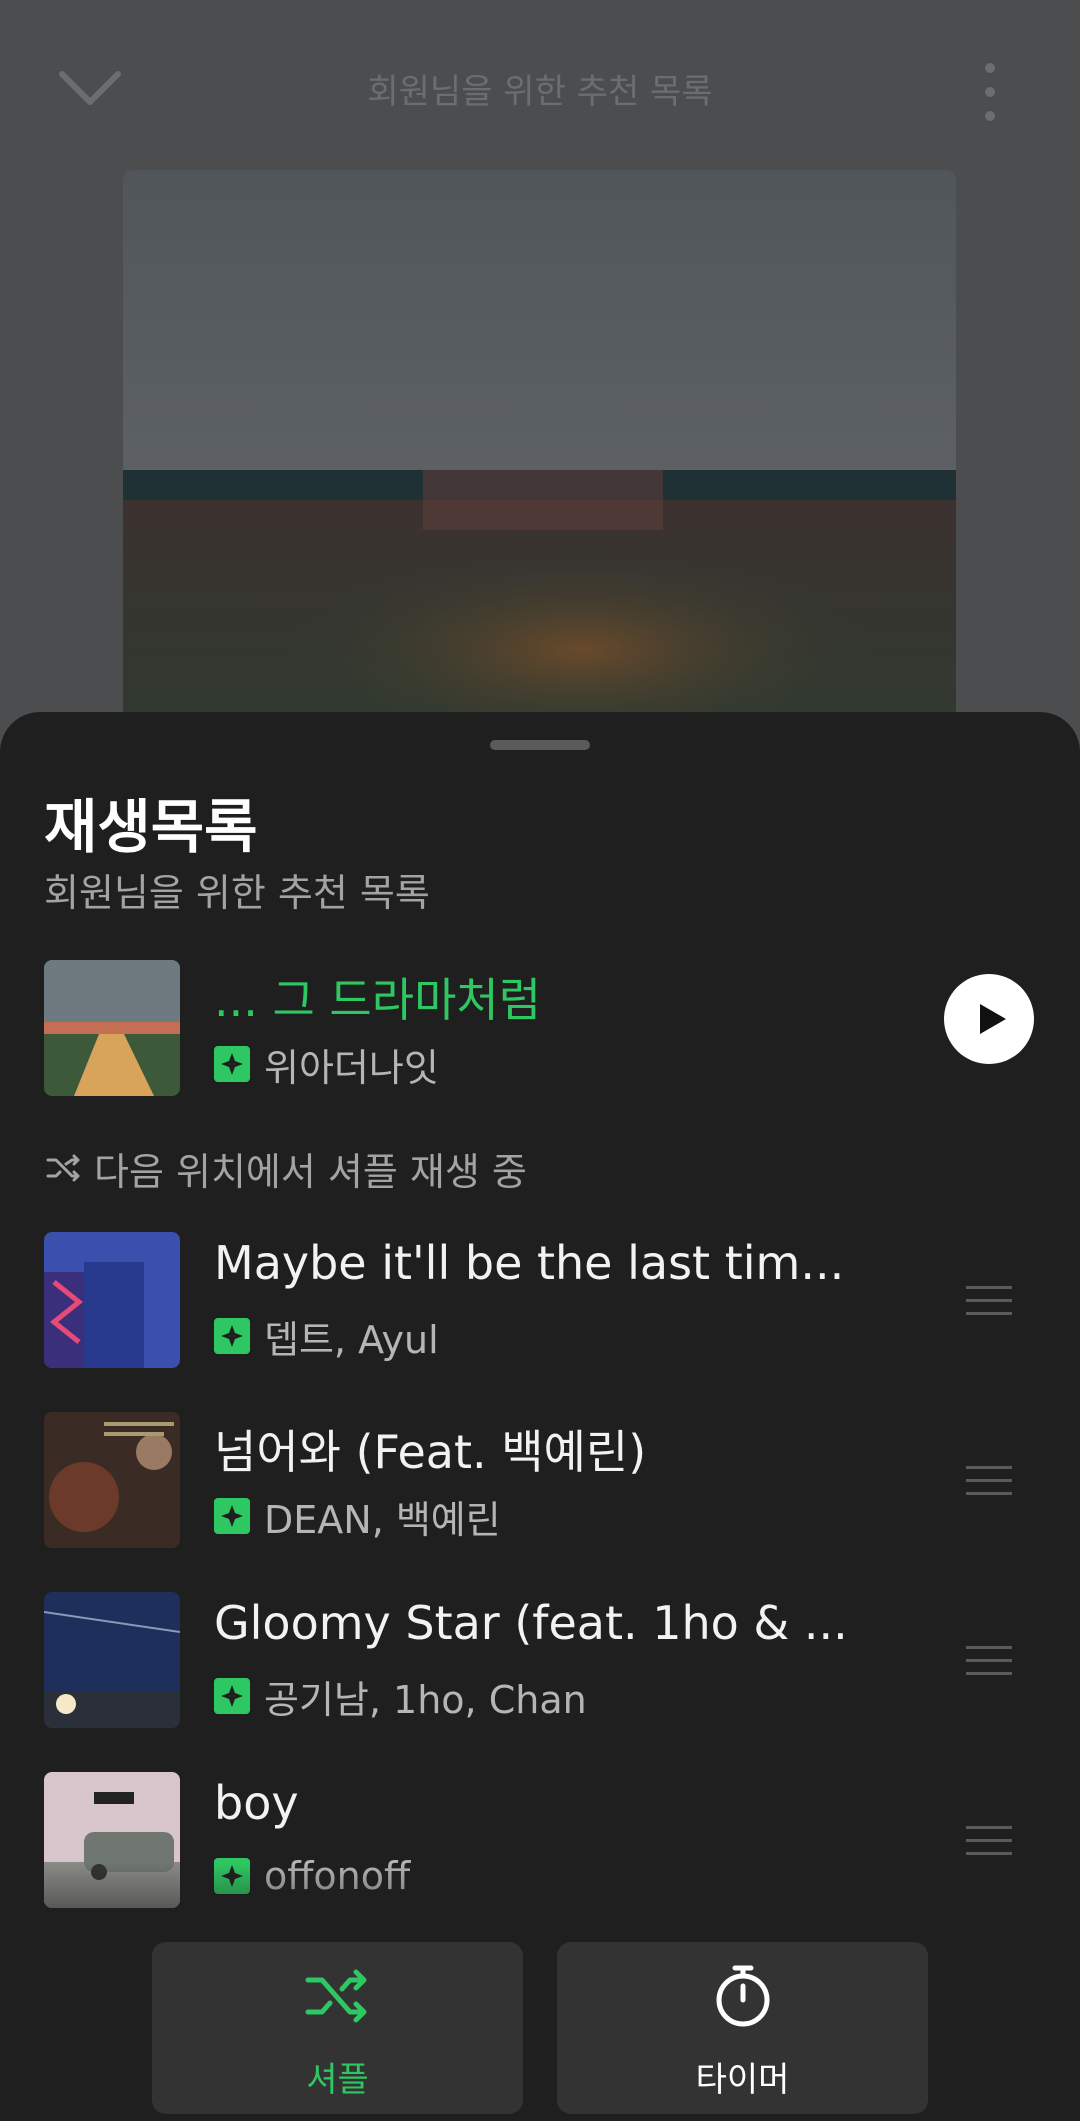 This screenshot has height=2121, width=1080. I want to click on sheet-drag-handle, so click(540, 745).